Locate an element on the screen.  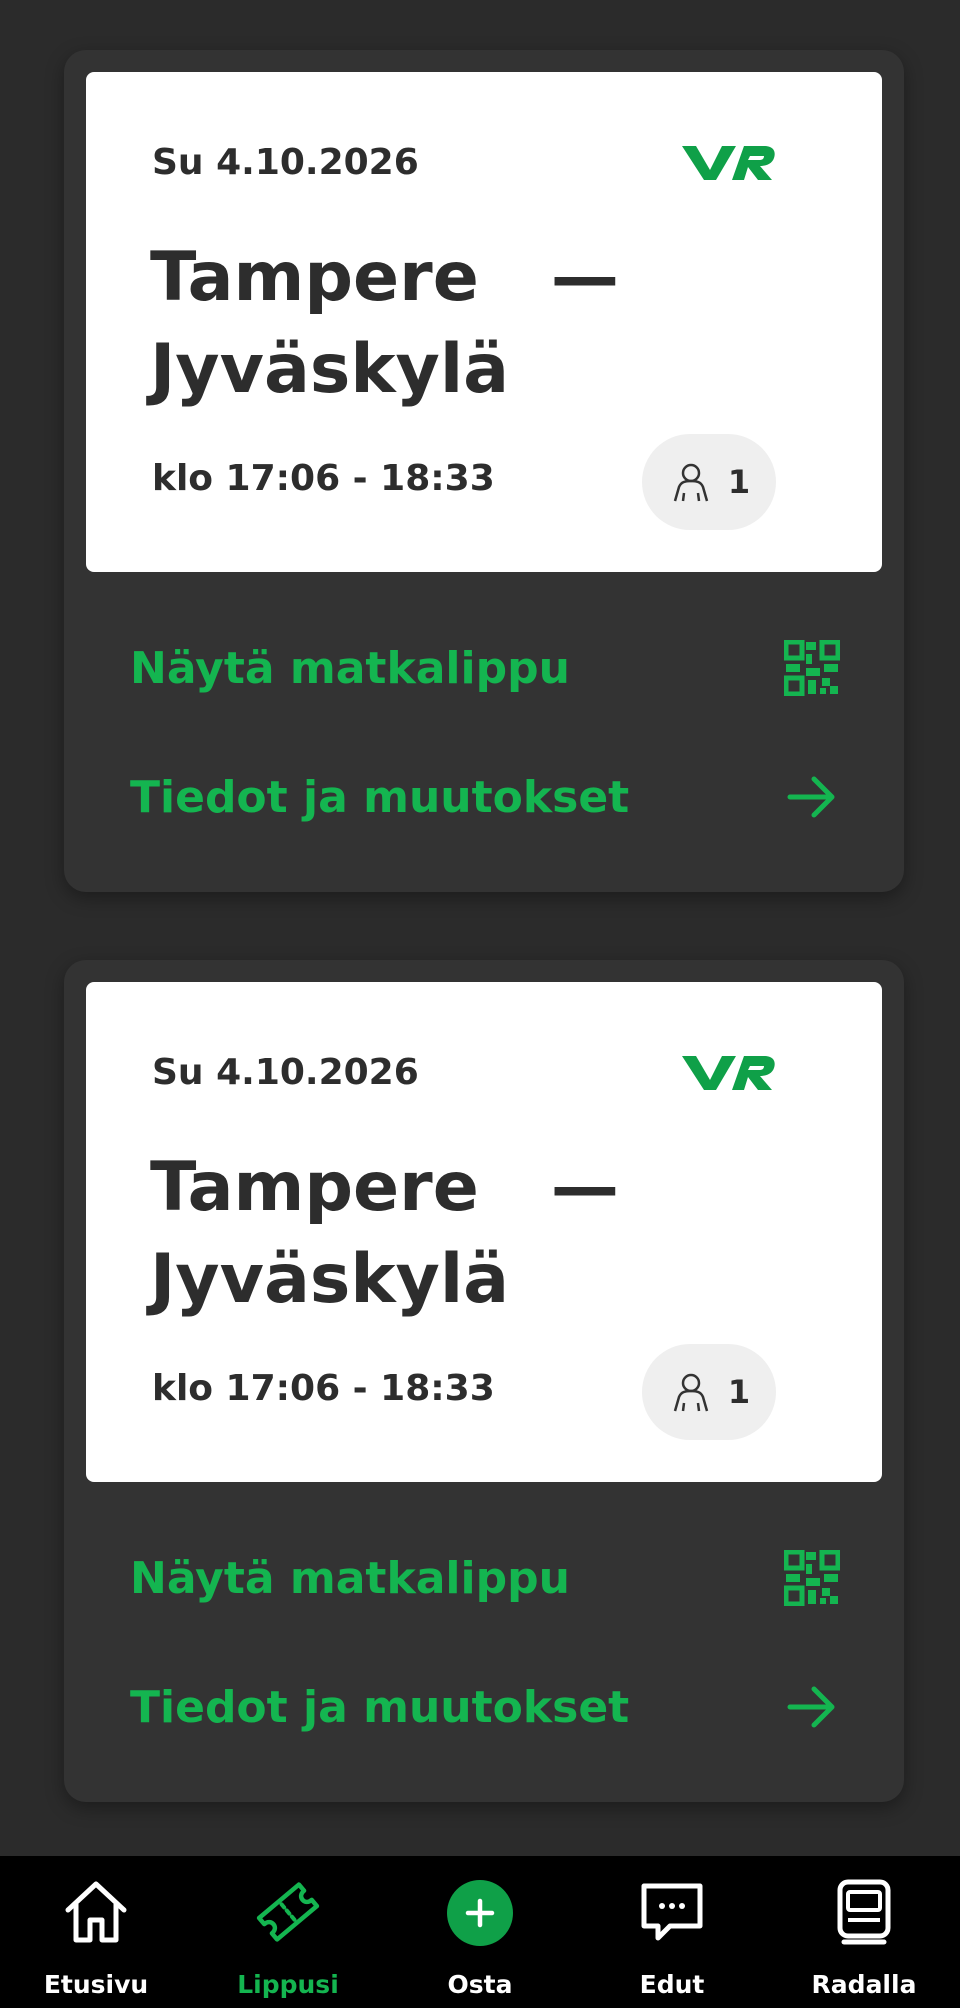
train-icon is located at coordinates (864, 1912).